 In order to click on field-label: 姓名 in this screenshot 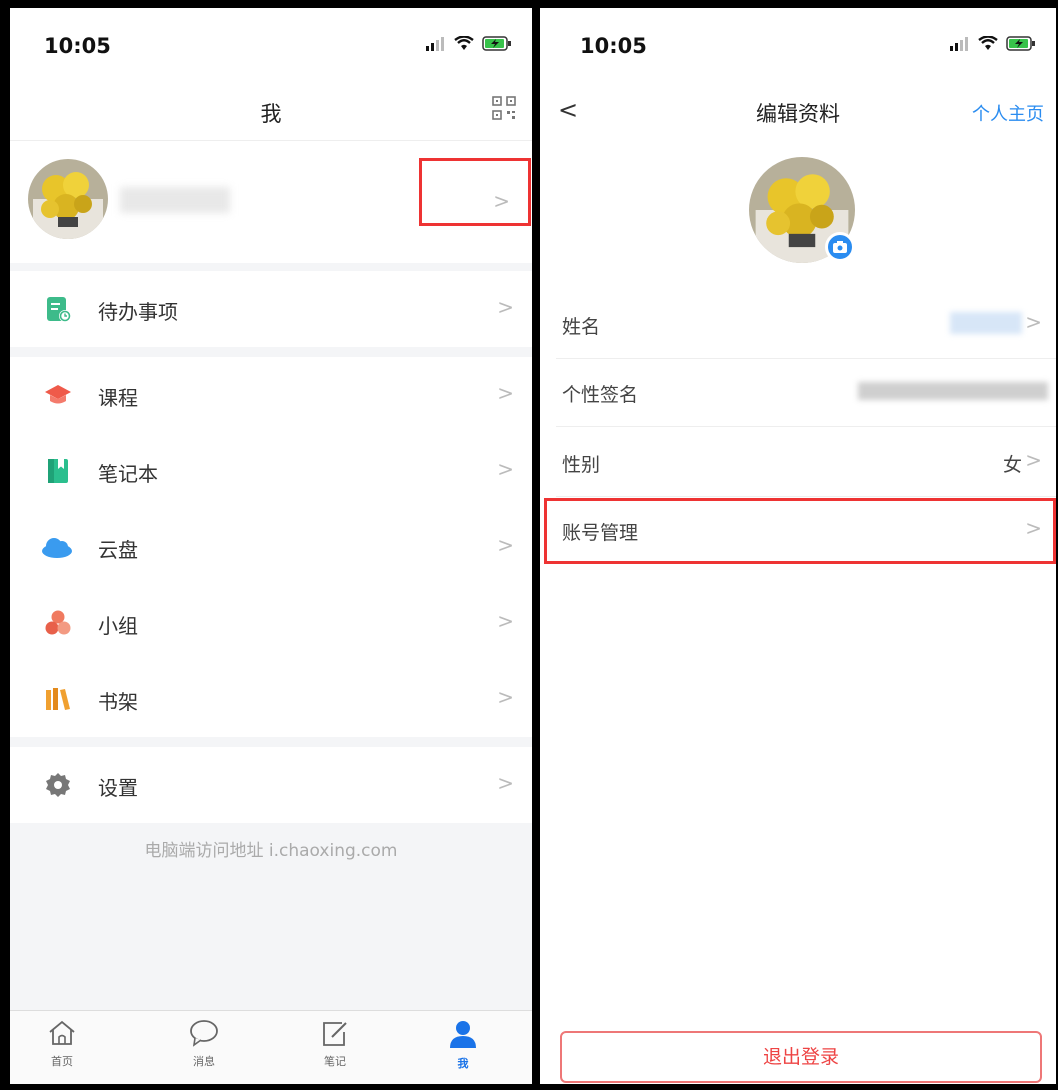, I will do `click(581, 327)`.